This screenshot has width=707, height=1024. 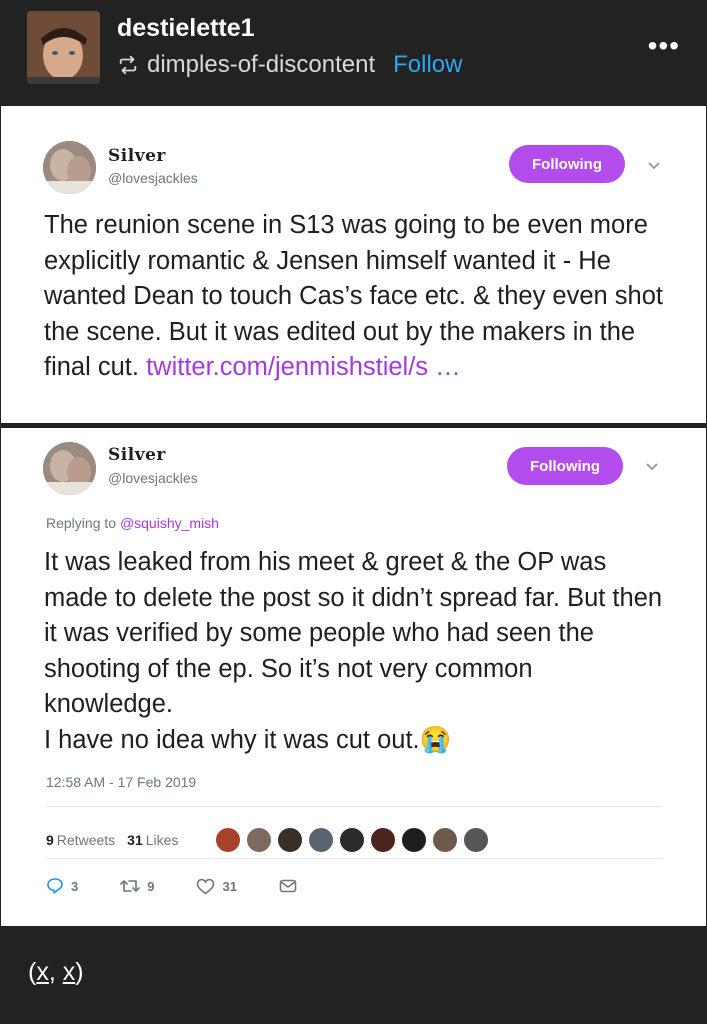 What do you see at coordinates (162, 840) in the screenshot?
I see `likes-label: Likes` at bounding box center [162, 840].